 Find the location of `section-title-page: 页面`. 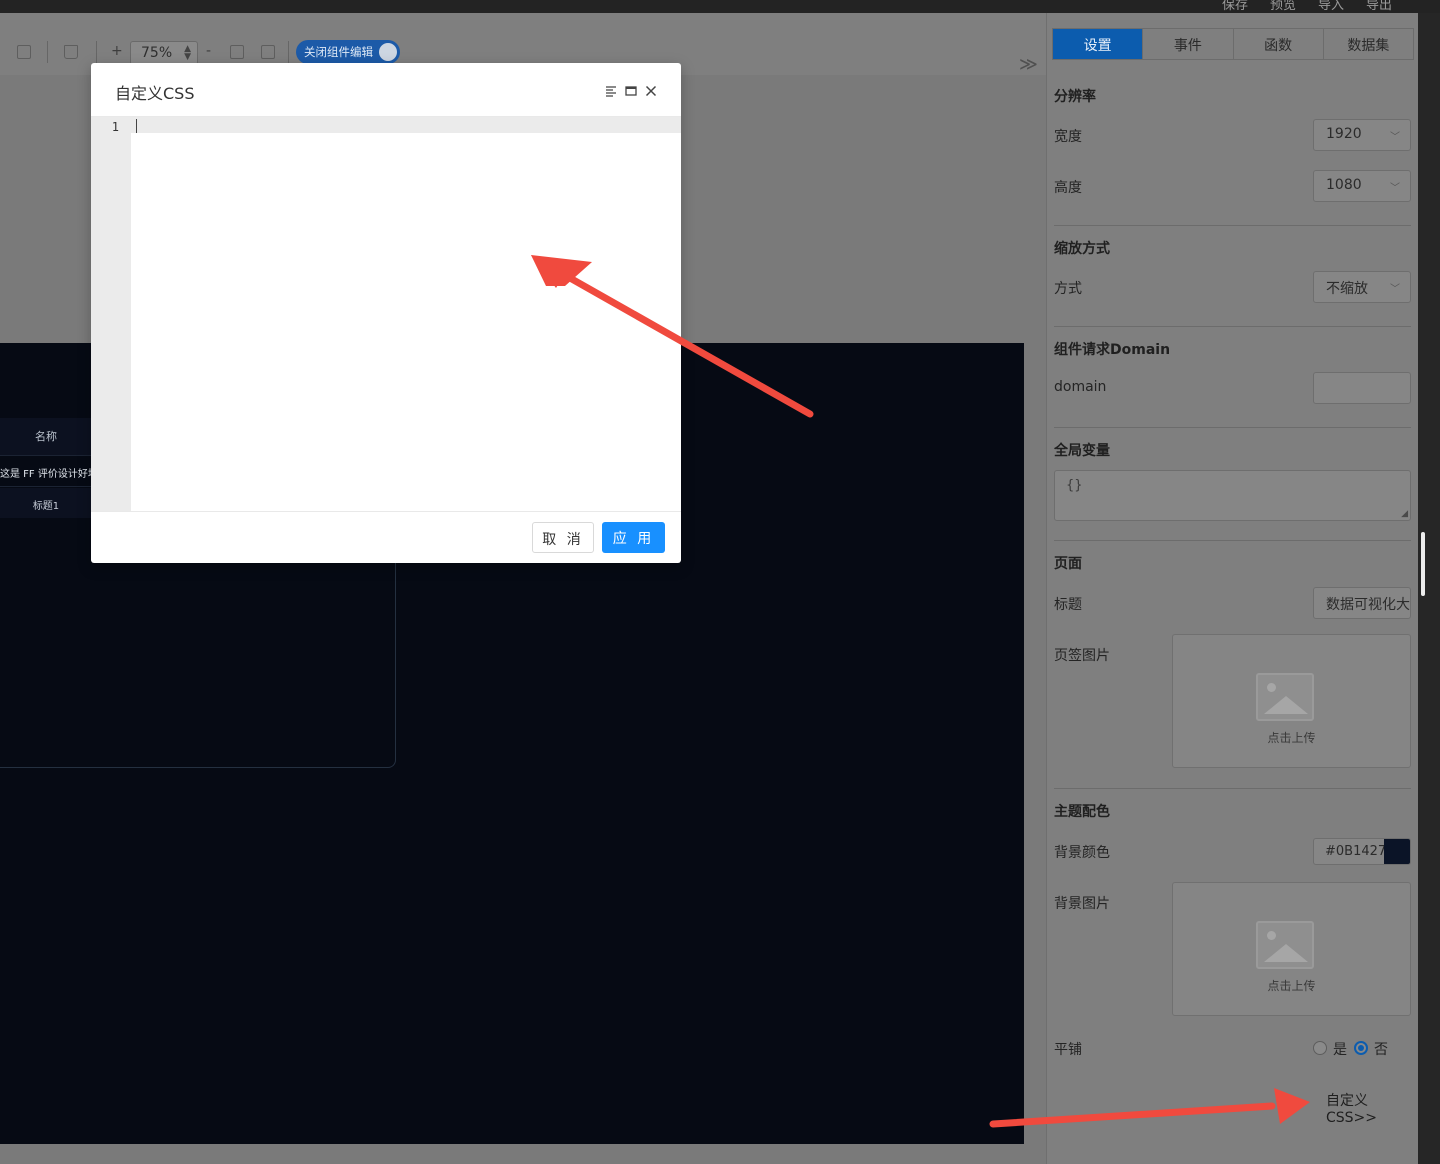

section-title-page: 页面 is located at coordinates (1068, 564).